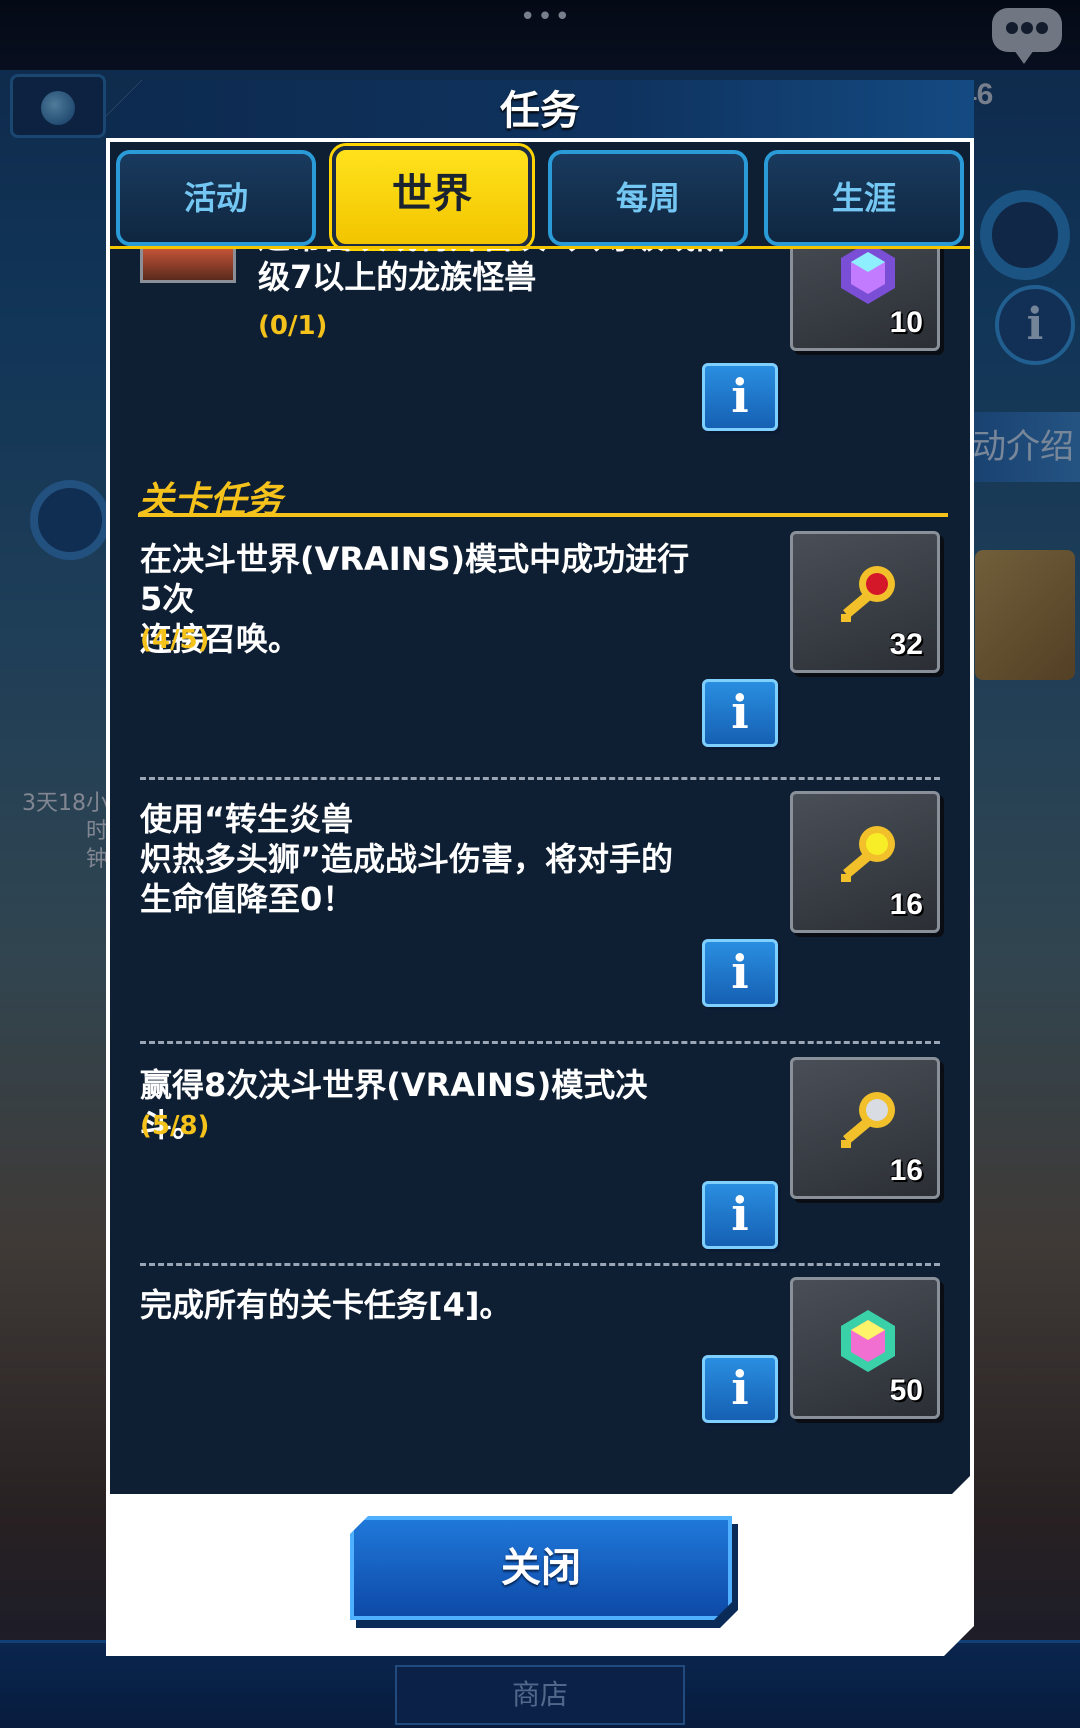 This screenshot has height=1728, width=1080. What do you see at coordinates (394, 1105) in the screenshot?
I see `quest-text: 赢得8次决斗世界(VRAINS)模式决斗。` at bounding box center [394, 1105].